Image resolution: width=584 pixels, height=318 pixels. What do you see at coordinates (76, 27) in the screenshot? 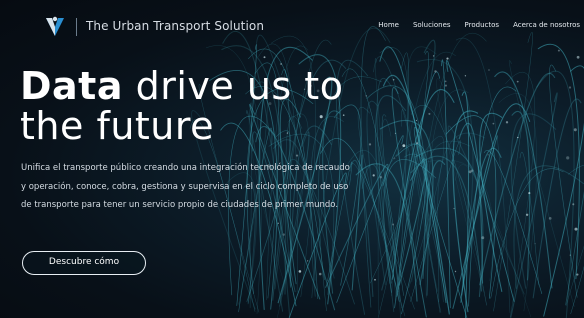
I see `brand-divider` at bounding box center [76, 27].